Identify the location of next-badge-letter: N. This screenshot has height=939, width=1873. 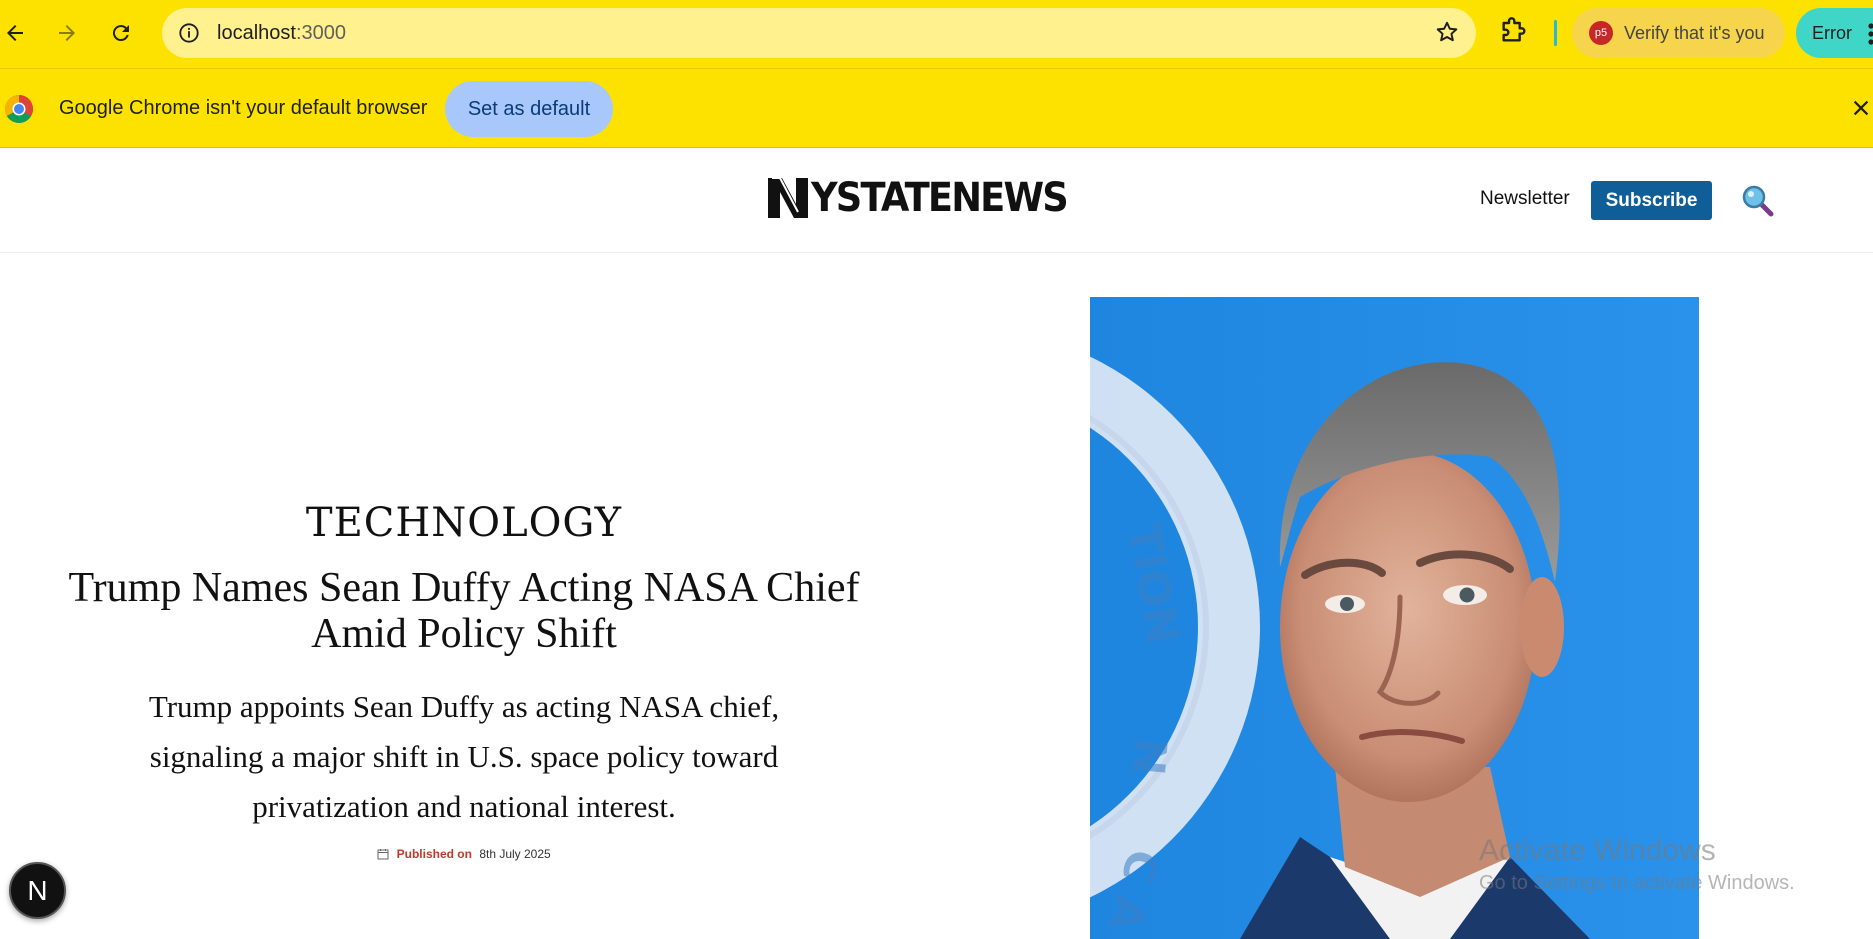
(37, 890).